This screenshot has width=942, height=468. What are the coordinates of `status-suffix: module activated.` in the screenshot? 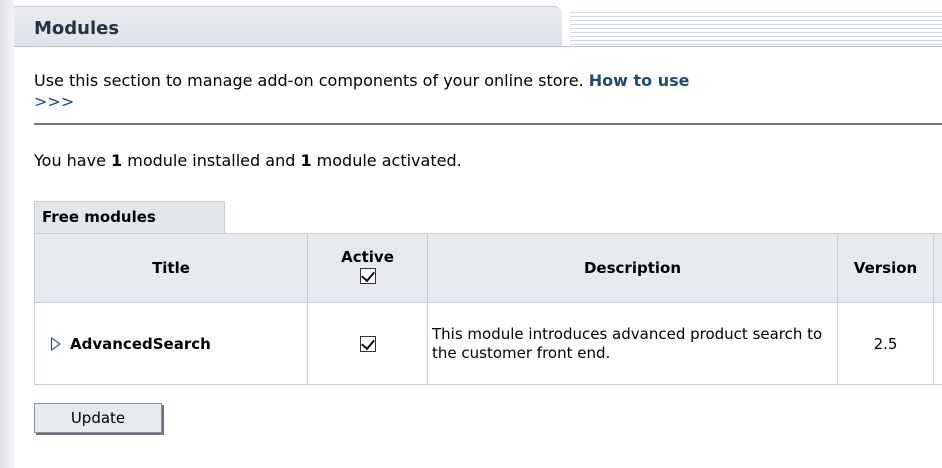 It's located at (386, 160).